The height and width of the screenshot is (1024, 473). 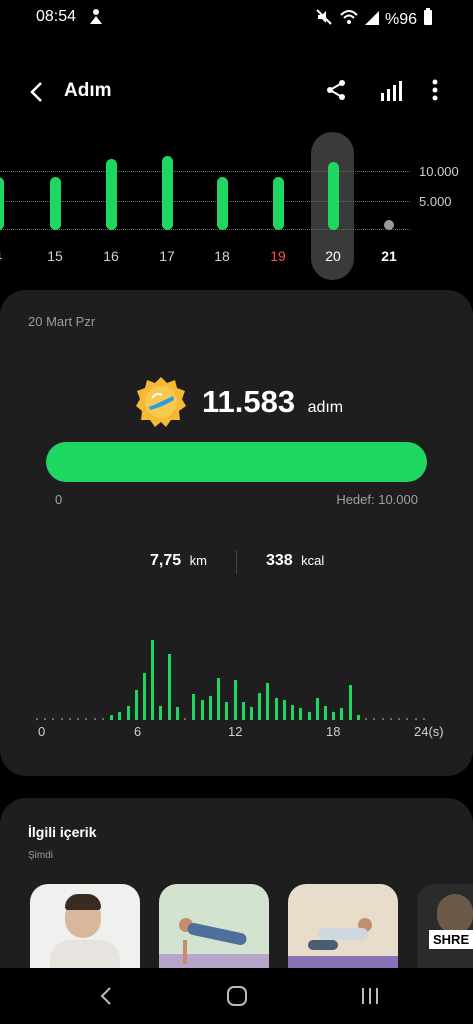 What do you see at coordinates (313, 560) in the screenshot?
I see `calories-unit: kcal` at bounding box center [313, 560].